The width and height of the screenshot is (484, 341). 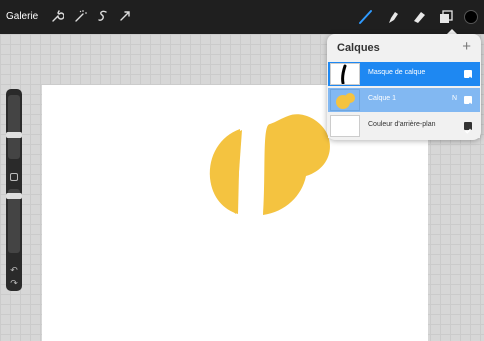 What do you see at coordinates (358, 48) in the screenshot?
I see `layers-panel-title: Calques` at bounding box center [358, 48].